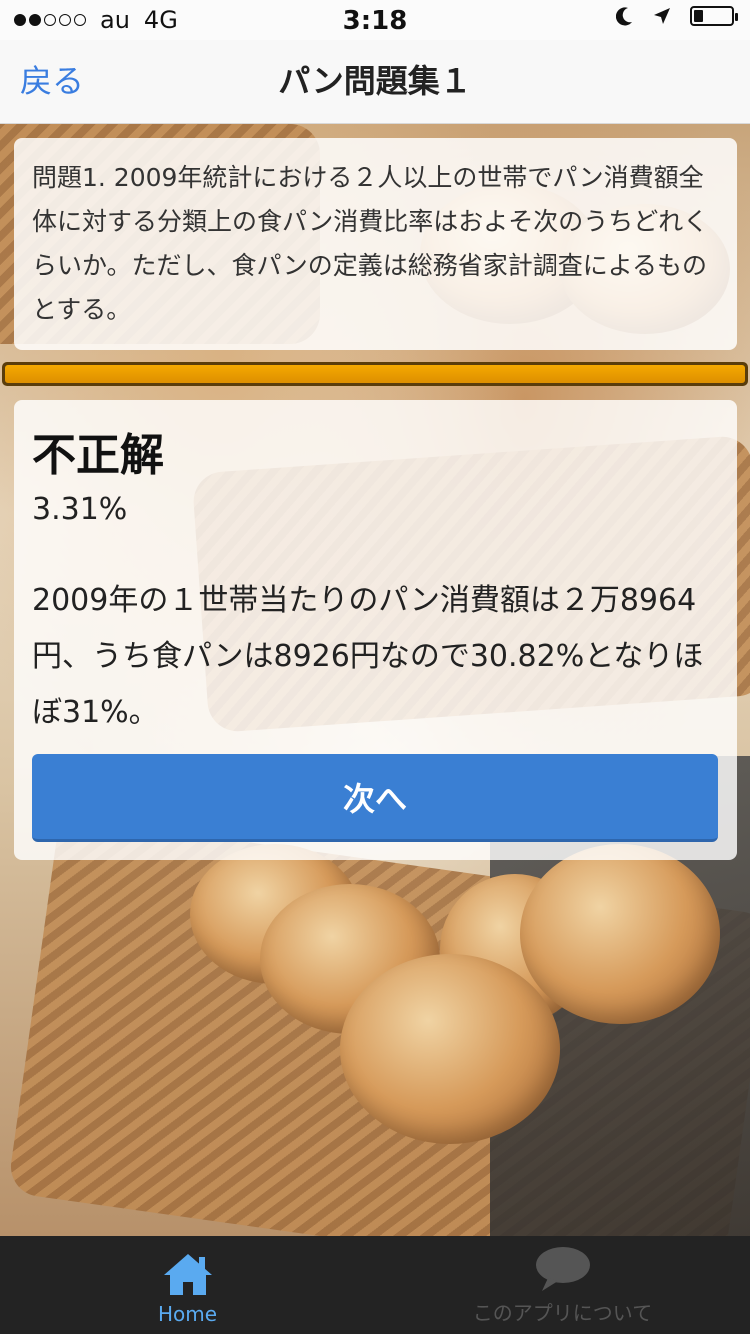 This screenshot has width=750, height=1334. What do you see at coordinates (714, 16) in the screenshot?
I see `battery-icon` at bounding box center [714, 16].